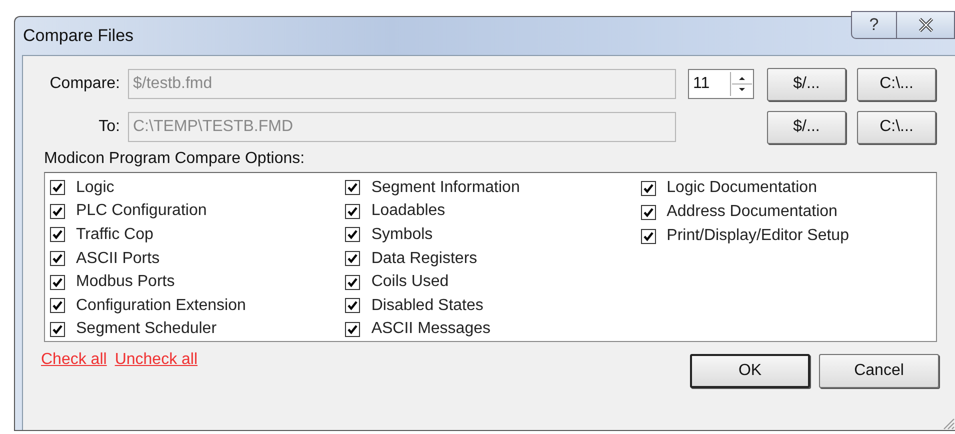  Describe the element at coordinates (741, 188) in the screenshot. I see `option-label: Logic Documentation` at that location.